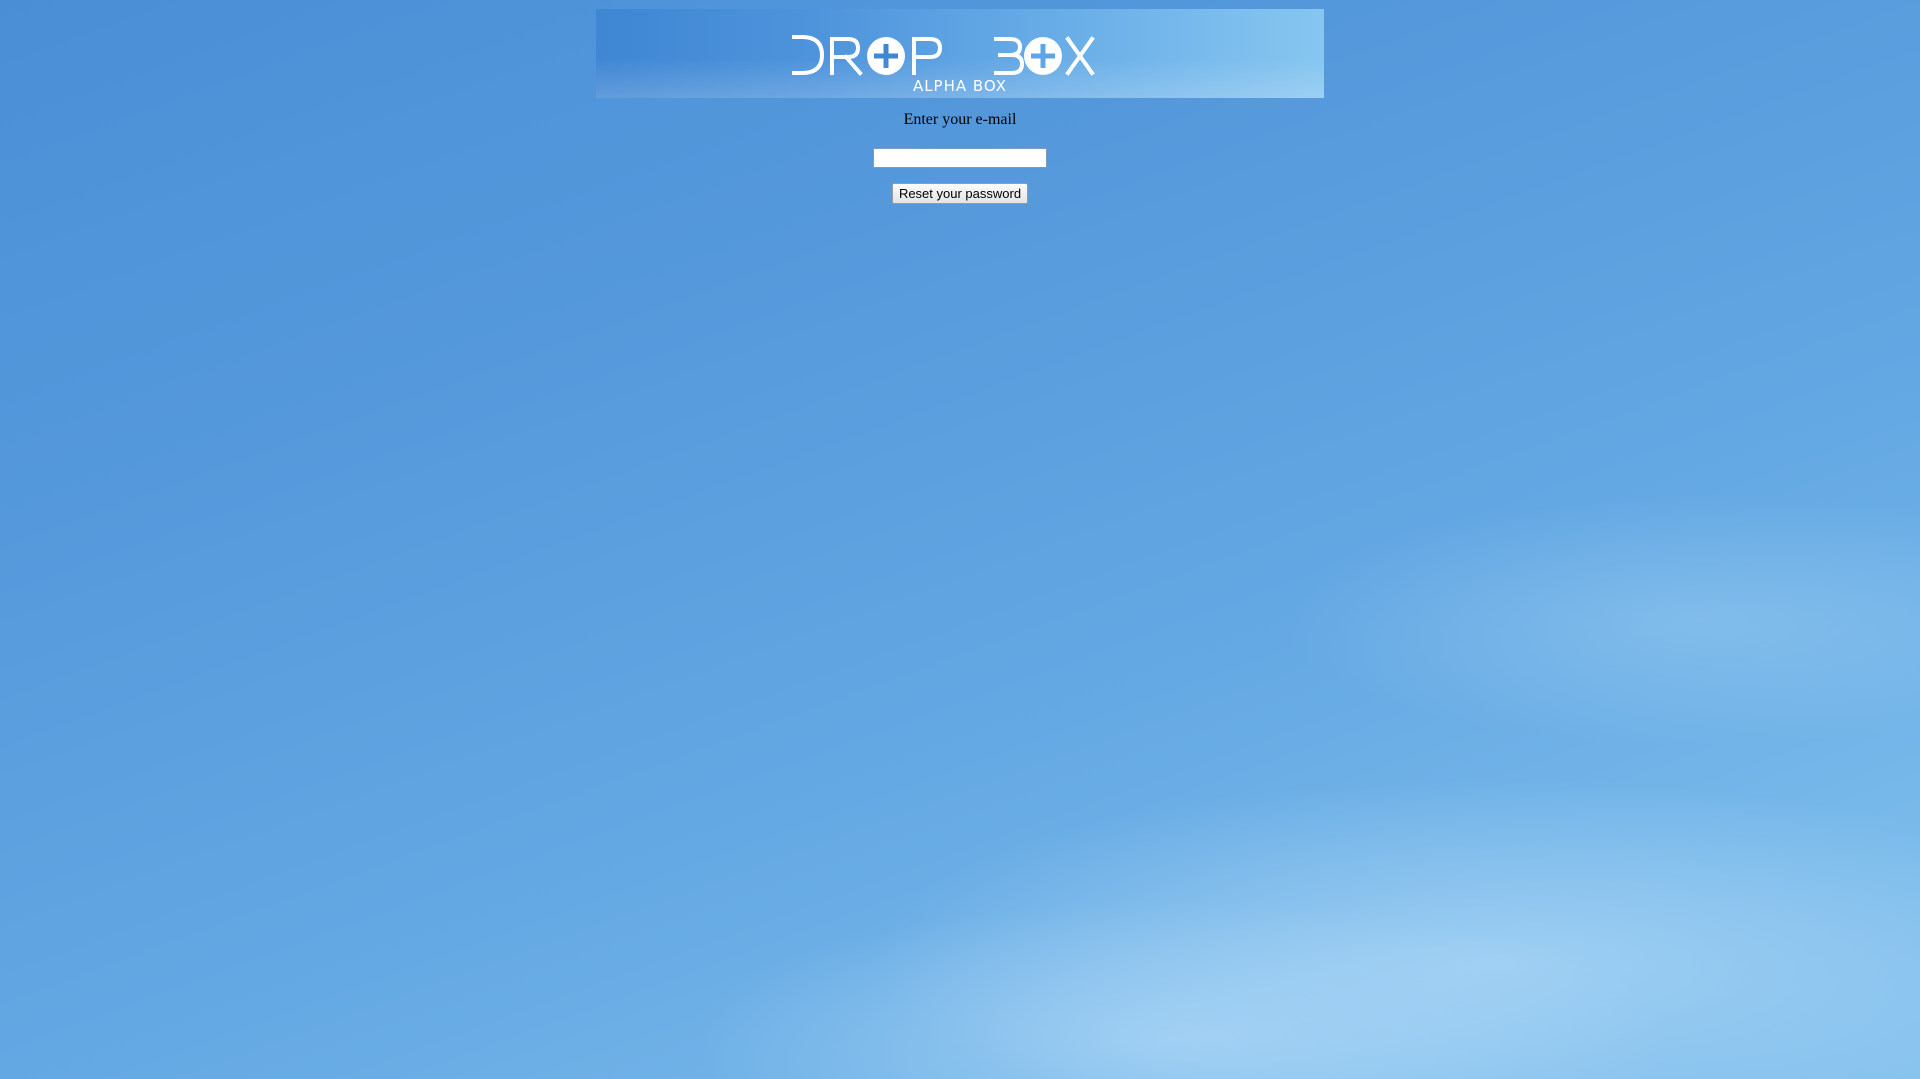 This screenshot has width=1920, height=1079. I want to click on logo-subtitle: ALPHA BOX, so click(960, 86).